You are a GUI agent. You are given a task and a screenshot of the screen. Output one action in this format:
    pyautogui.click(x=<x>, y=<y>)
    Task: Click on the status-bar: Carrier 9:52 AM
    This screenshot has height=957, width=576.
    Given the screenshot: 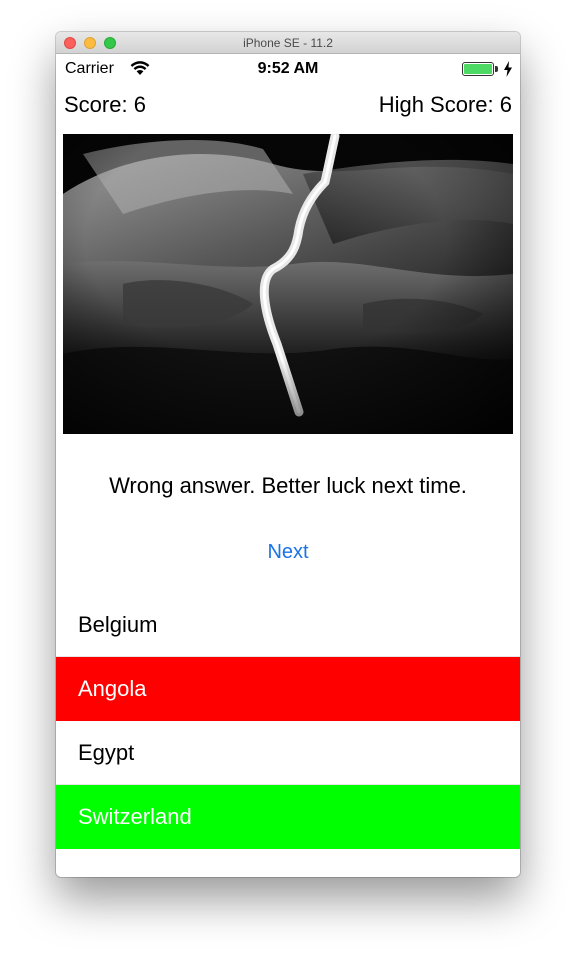 What is the action you would take?
    pyautogui.click(x=288, y=70)
    